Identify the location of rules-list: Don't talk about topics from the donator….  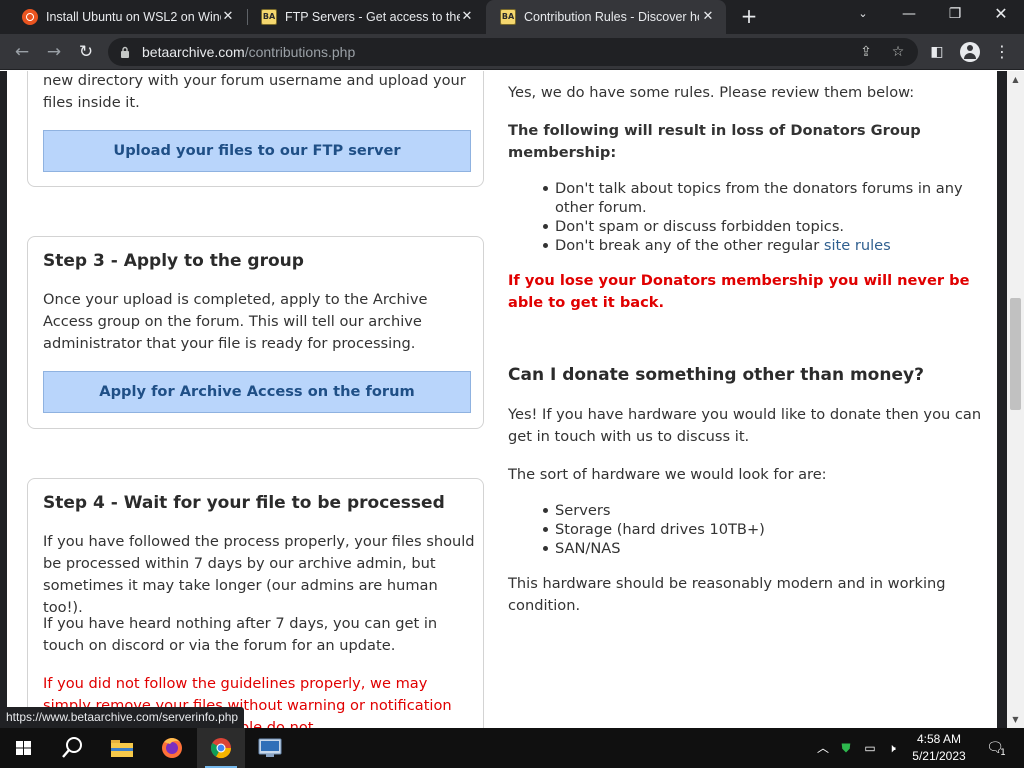
(764, 217).